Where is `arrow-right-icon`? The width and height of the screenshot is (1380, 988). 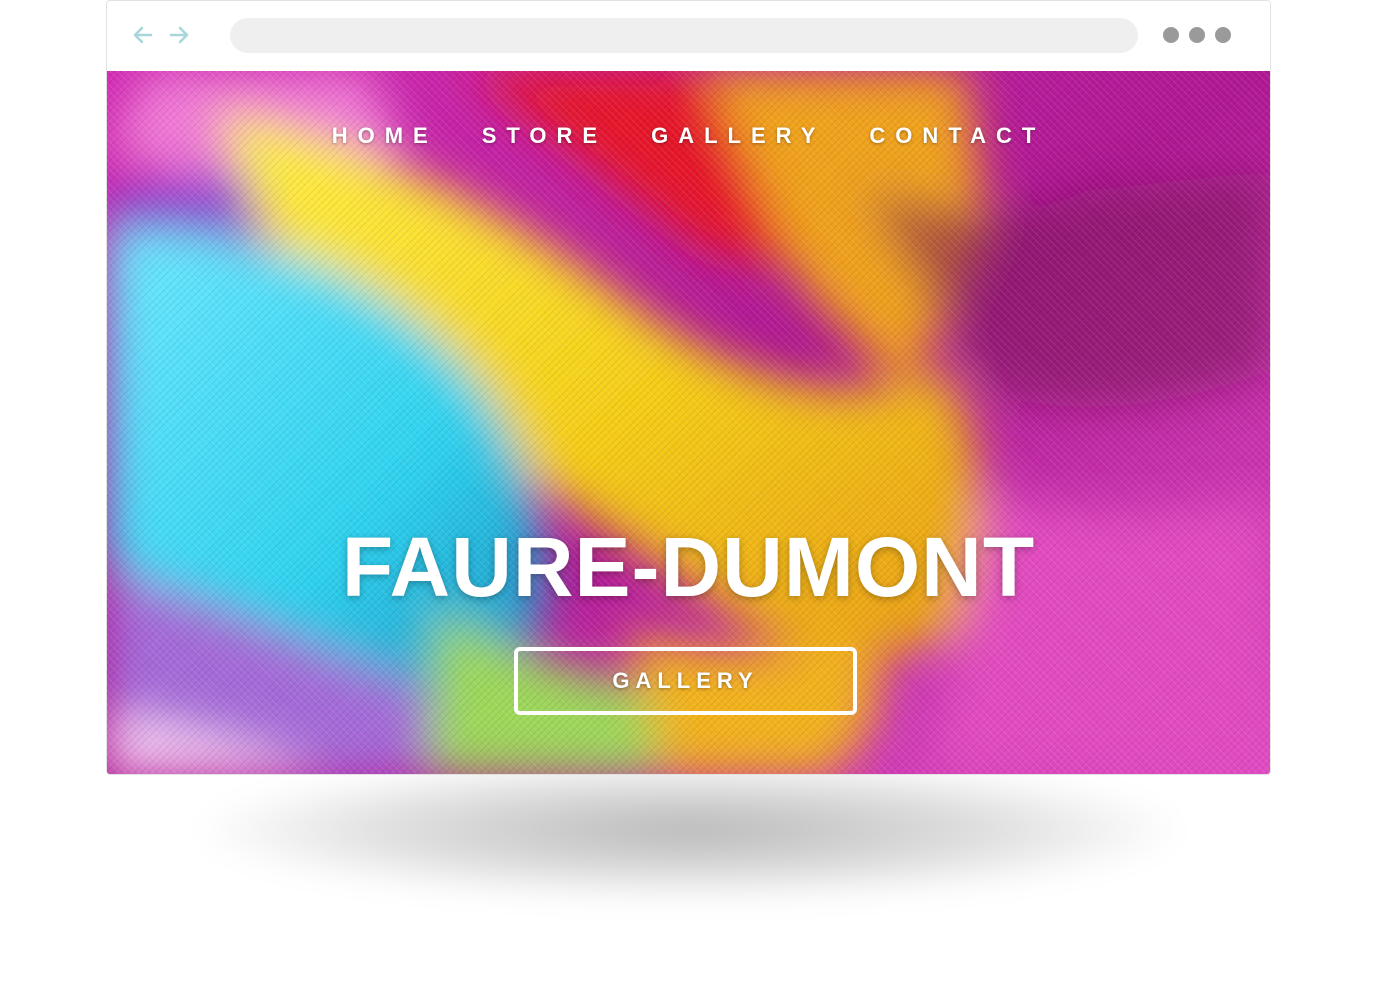
arrow-right-icon is located at coordinates (179, 35).